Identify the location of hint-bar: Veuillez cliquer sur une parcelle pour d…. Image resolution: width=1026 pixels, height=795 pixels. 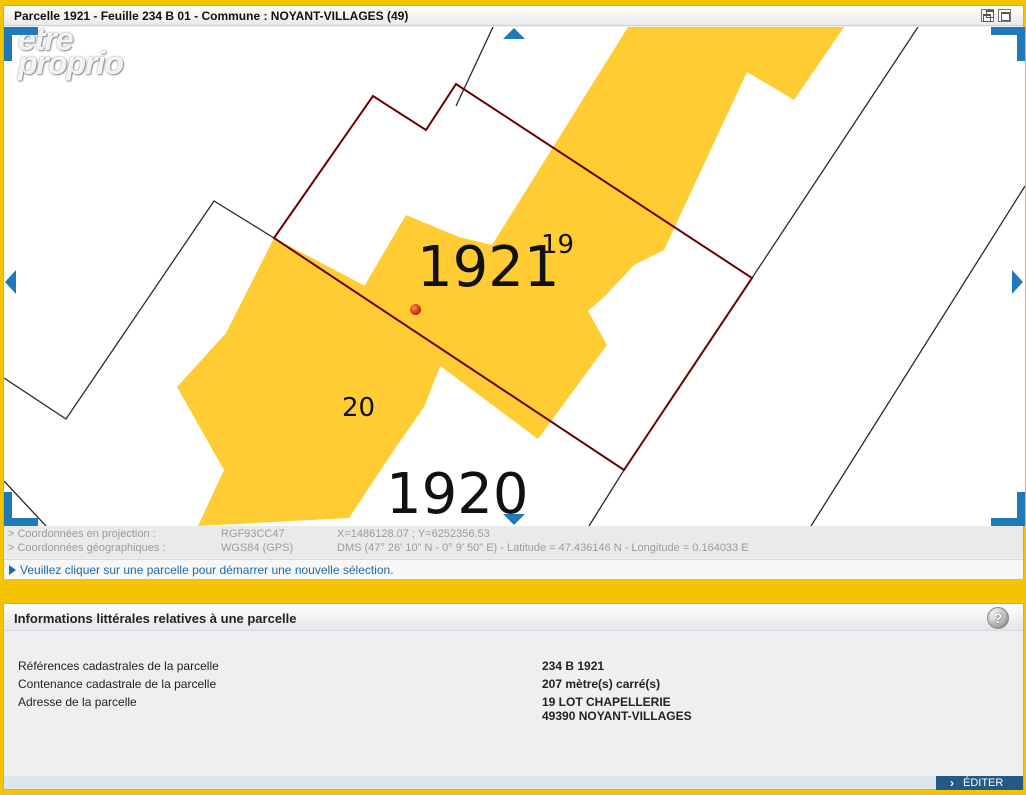
(513, 569).